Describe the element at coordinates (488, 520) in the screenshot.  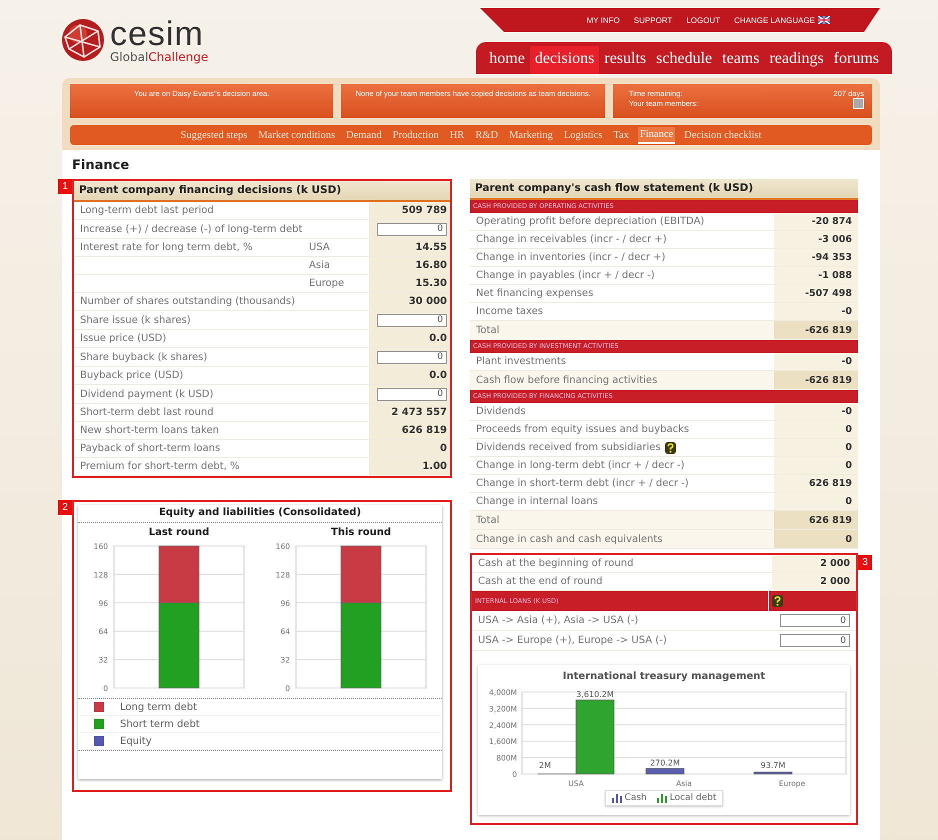
I see `row-label: Total` at that location.